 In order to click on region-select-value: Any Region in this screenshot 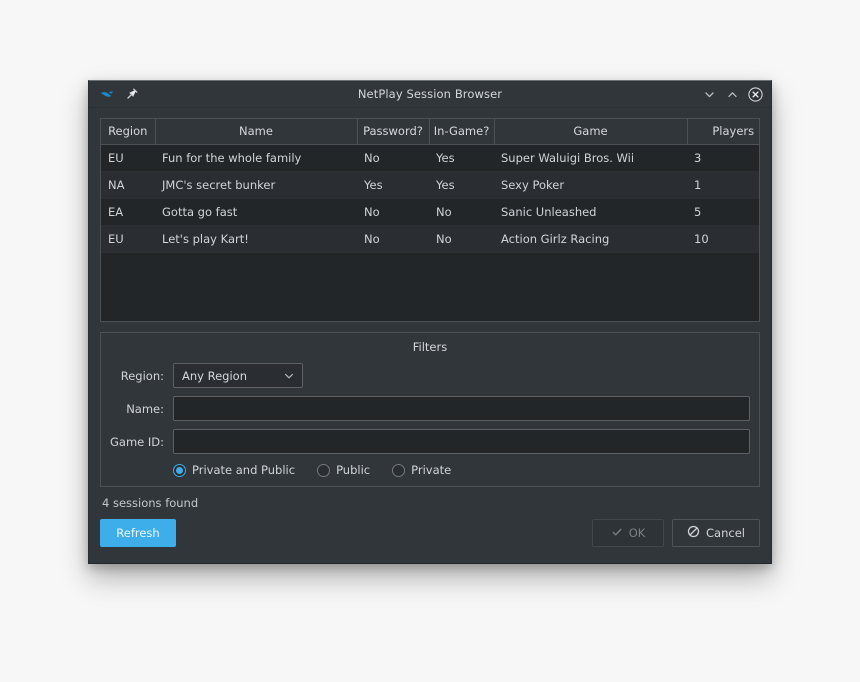, I will do `click(214, 375)`.